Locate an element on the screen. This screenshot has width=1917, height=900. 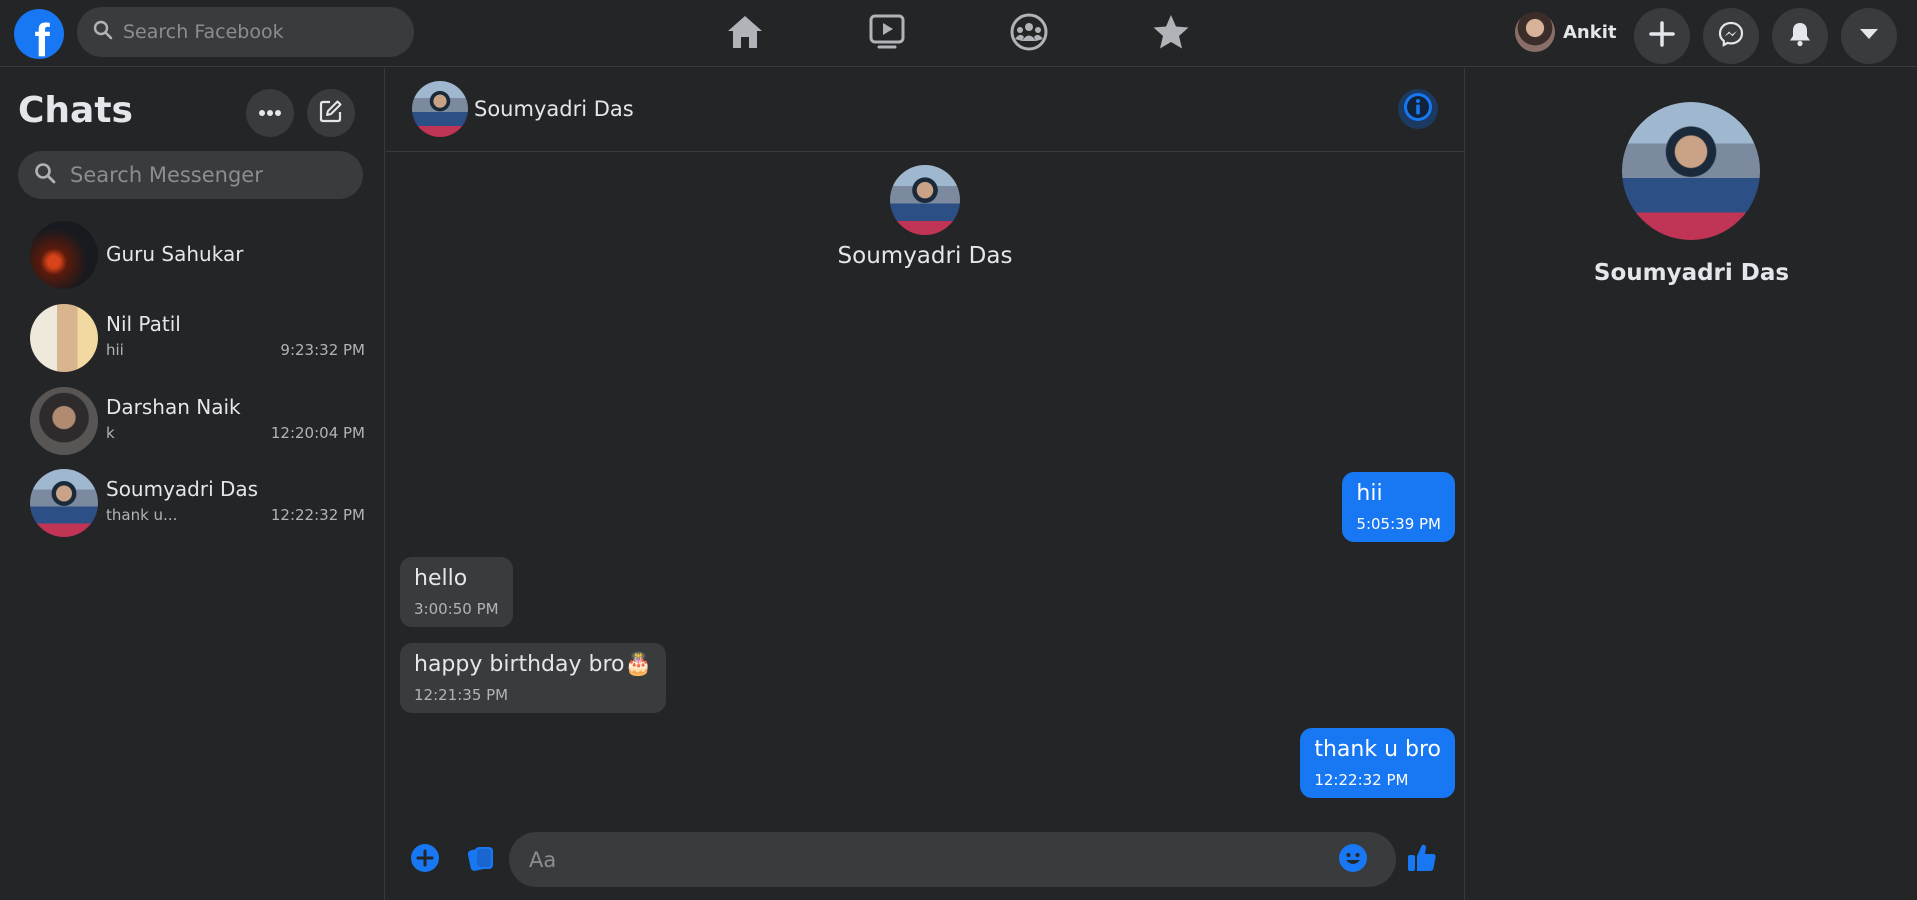
chat-item-guru-sahukar: Guru Sahukar is located at coordinates (191, 254).